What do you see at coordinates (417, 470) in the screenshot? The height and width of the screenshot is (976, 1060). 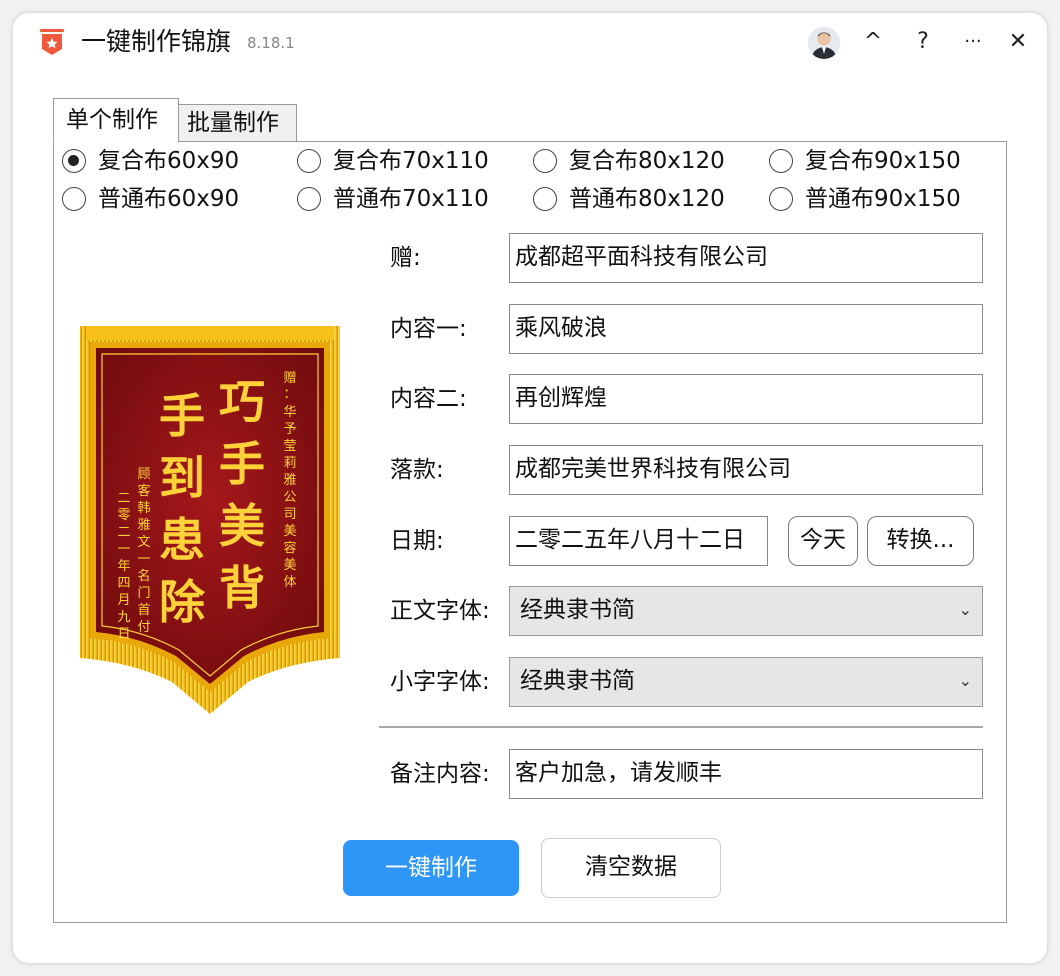 I see `sign-label: 落款:` at bounding box center [417, 470].